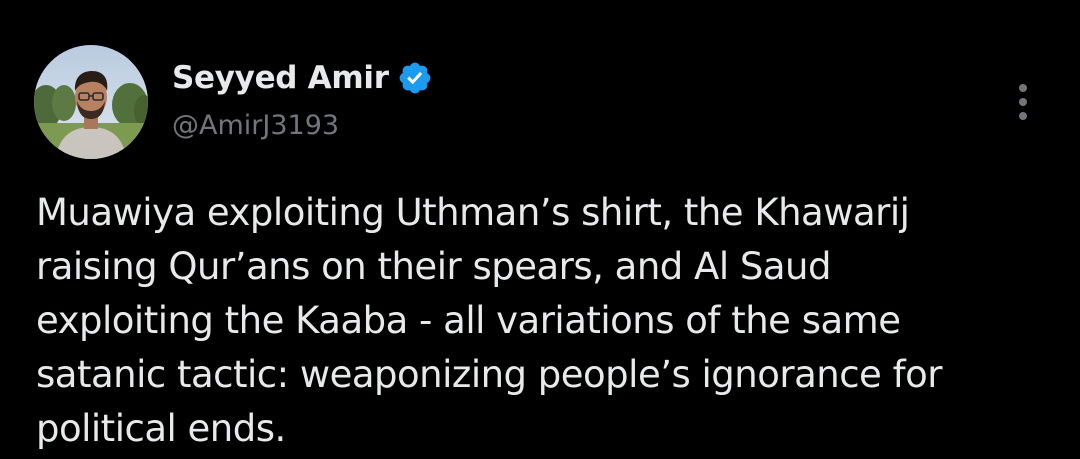 This screenshot has width=1080, height=459. What do you see at coordinates (1023, 102) in the screenshot?
I see `more-vertical-icon` at bounding box center [1023, 102].